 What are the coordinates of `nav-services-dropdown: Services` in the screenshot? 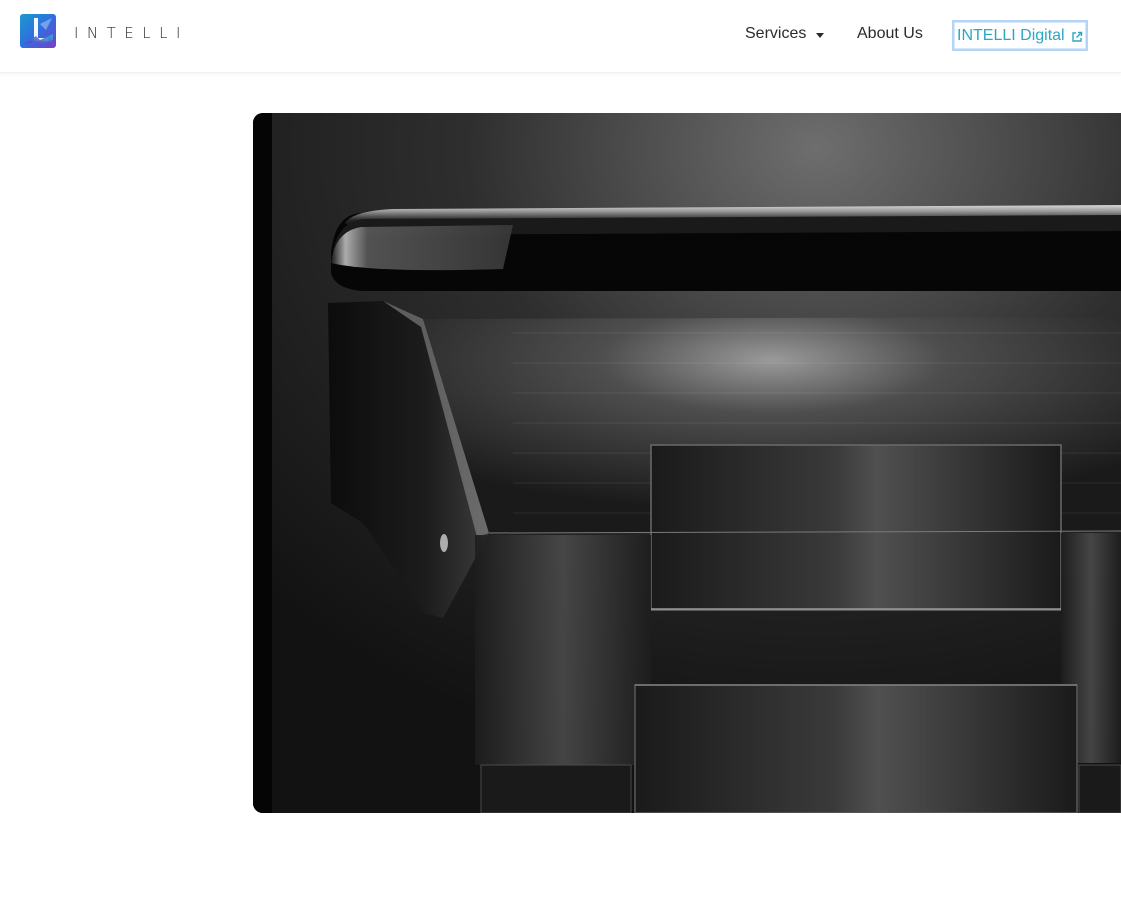 It's located at (785, 34).